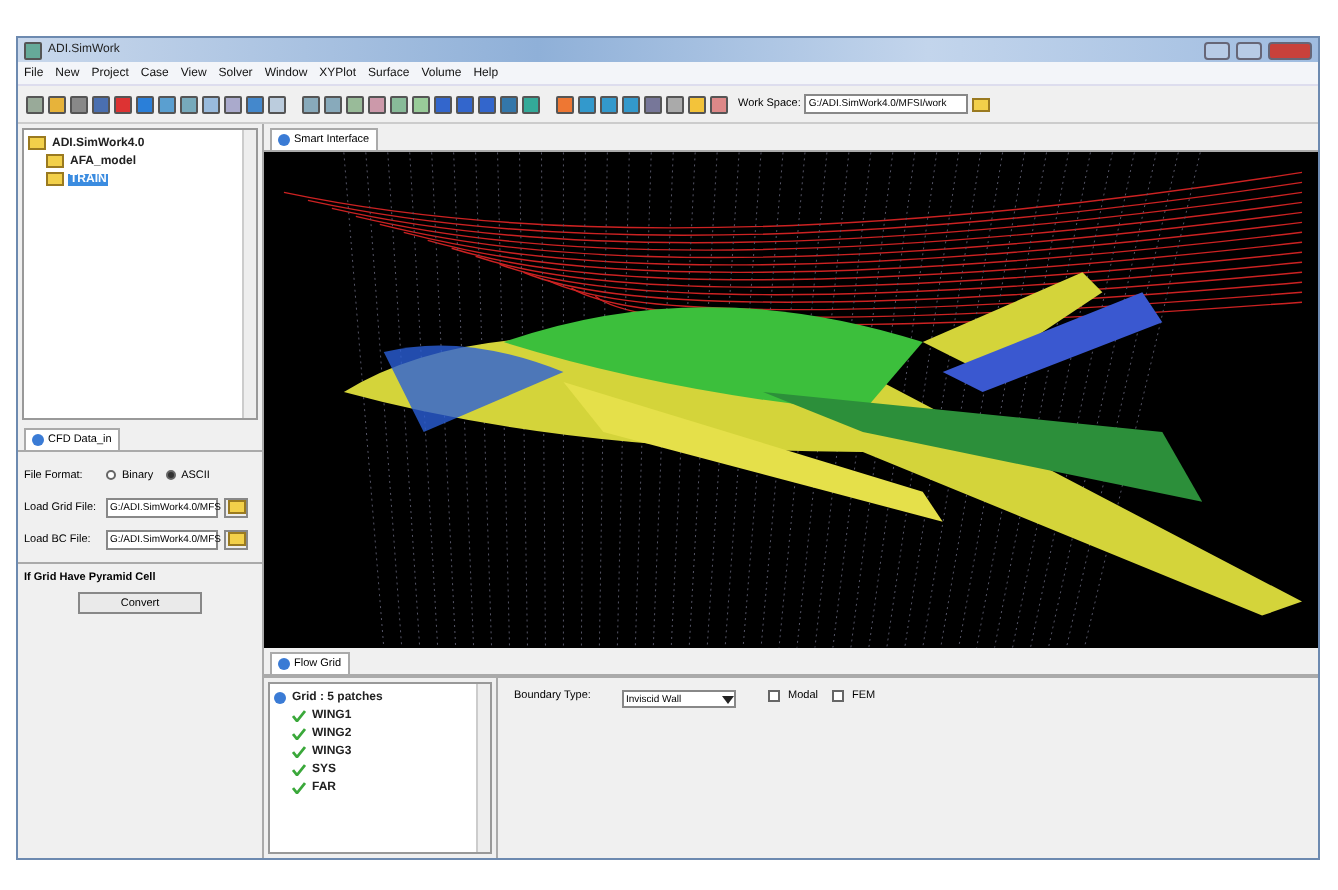  Describe the element at coordinates (728, 699) in the screenshot. I see `caret-icon` at that location.